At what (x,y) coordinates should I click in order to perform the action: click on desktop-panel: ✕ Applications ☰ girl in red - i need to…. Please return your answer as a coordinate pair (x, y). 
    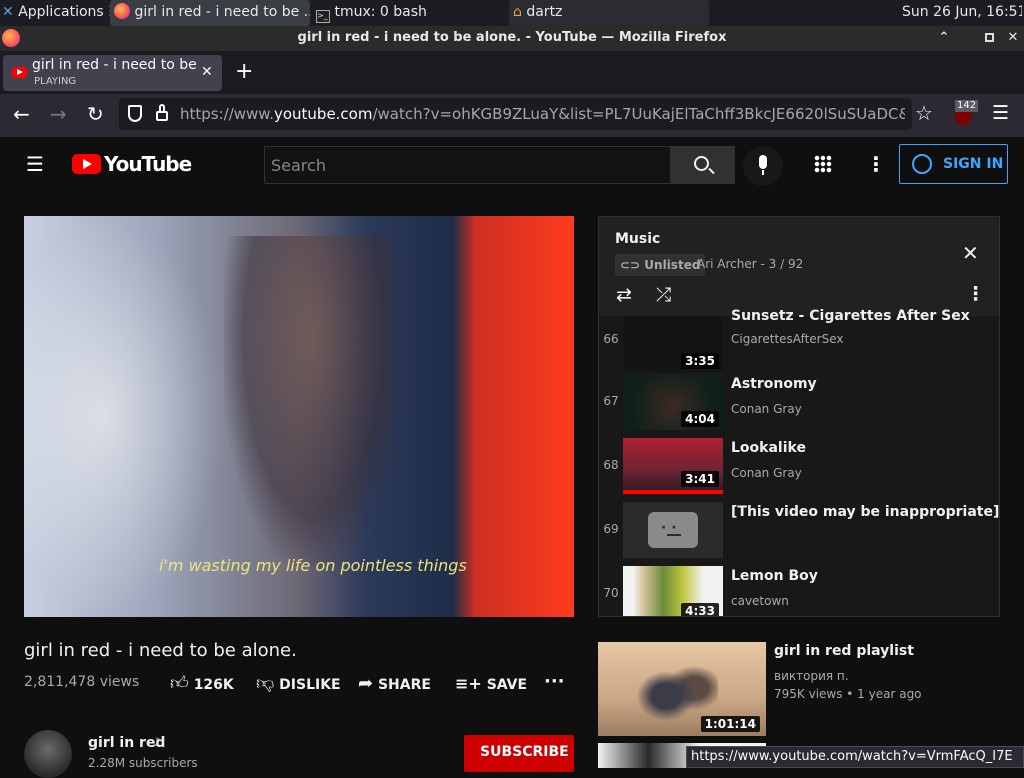
    Looking at the image, I should click on (512, 13).